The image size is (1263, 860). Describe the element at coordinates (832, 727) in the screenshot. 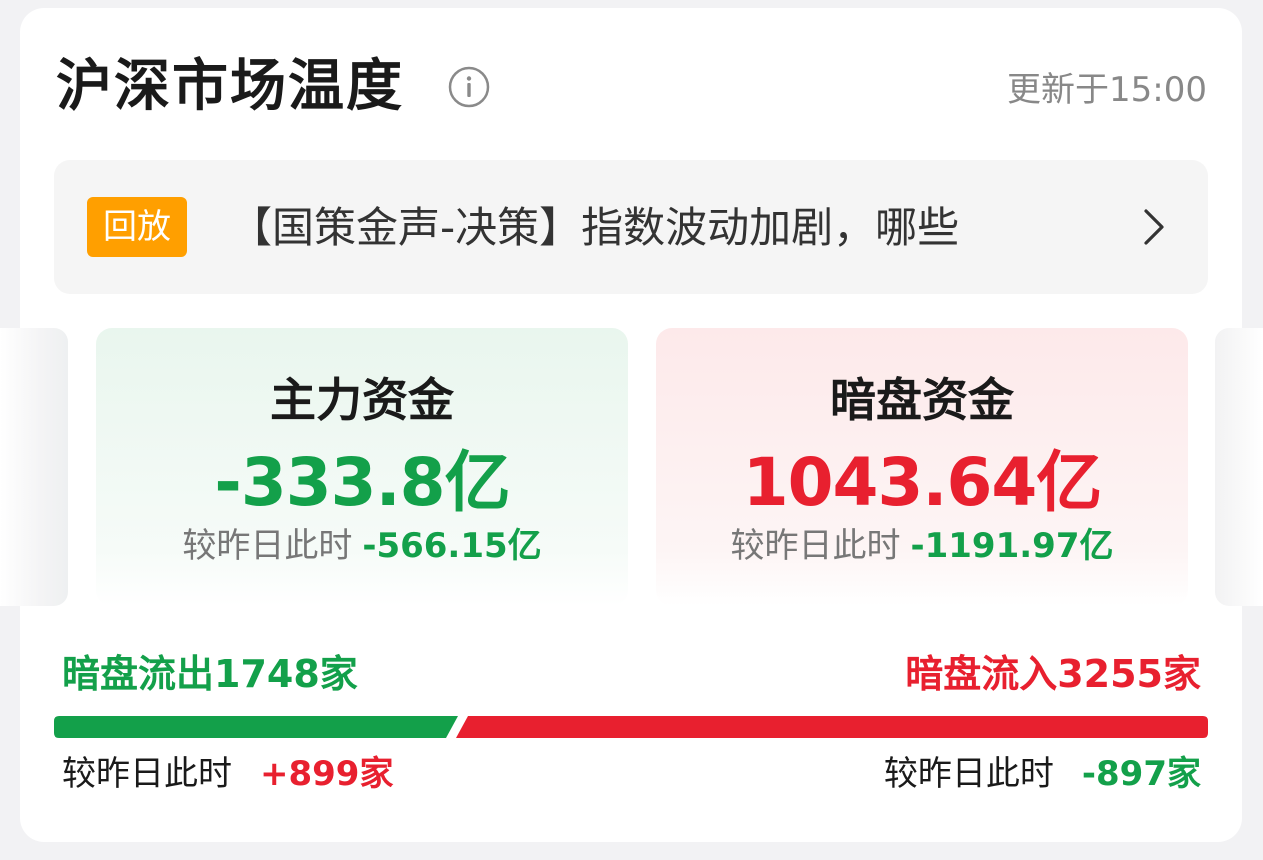

I see `inflow-bar-segment` at that location.